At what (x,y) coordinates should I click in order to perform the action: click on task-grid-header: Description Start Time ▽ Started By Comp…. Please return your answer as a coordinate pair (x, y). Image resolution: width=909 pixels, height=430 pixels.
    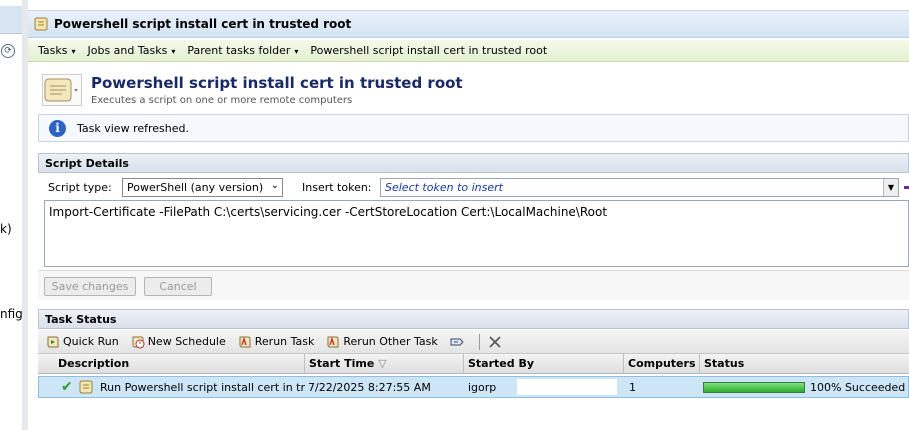
    Looking at the image, I should click on (473, 364).